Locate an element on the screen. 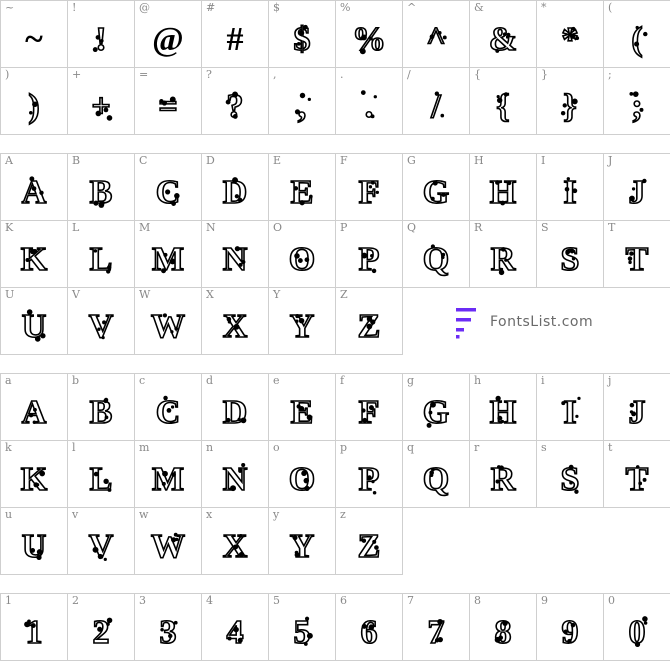 This screenshot has height=661, width=670. glyph-key-label: i is located at coordinates (543, 380).